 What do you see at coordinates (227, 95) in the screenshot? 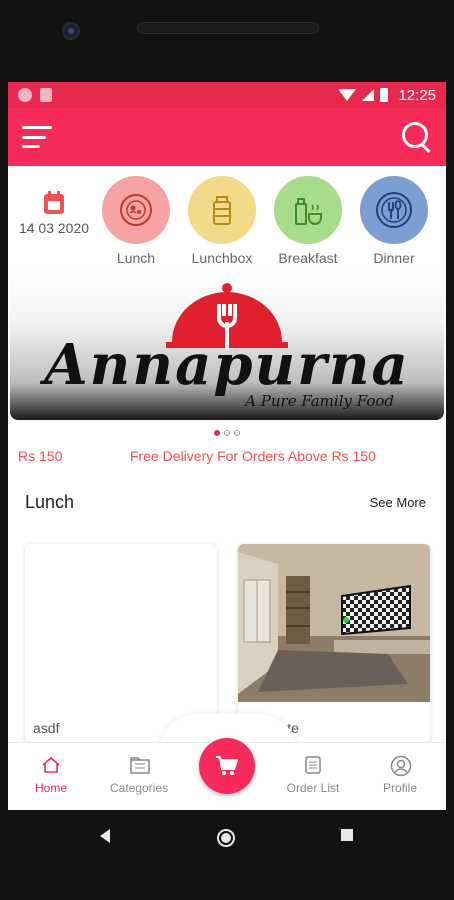
I see `status-bar: 12:25` at bounding box center [227, 95].